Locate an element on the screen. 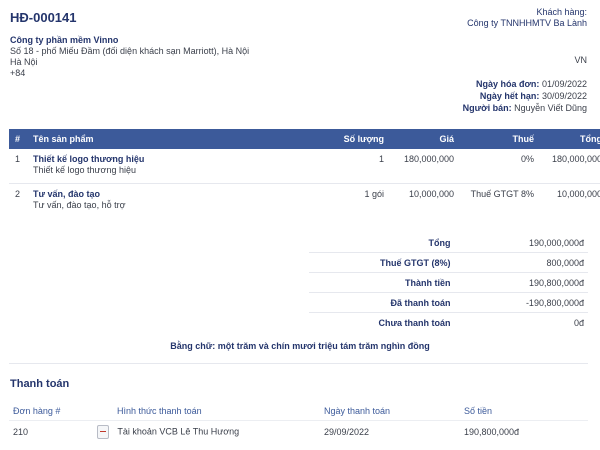 The width and height of the screenshot is (600, 450). col-index: # is located at coordinates (18, 139).